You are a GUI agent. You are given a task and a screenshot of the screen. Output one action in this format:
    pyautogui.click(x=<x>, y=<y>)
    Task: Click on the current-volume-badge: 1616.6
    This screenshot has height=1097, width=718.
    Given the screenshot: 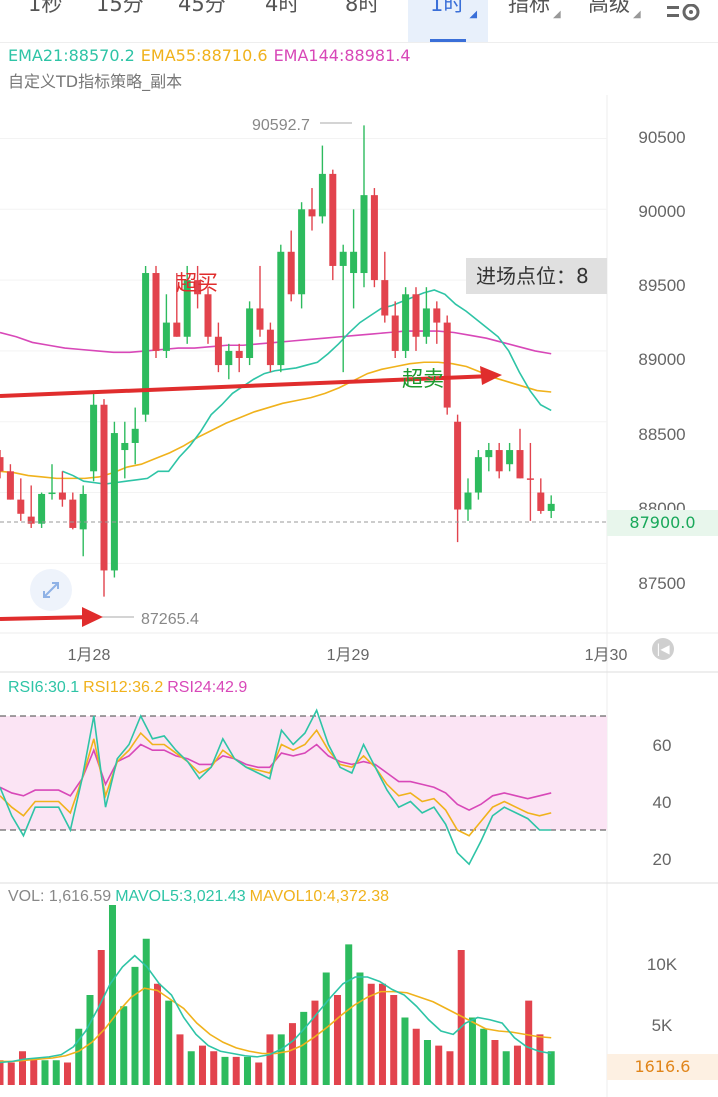 What is the action you would take?
    pyautogui.click(x=662, y=1067)
    